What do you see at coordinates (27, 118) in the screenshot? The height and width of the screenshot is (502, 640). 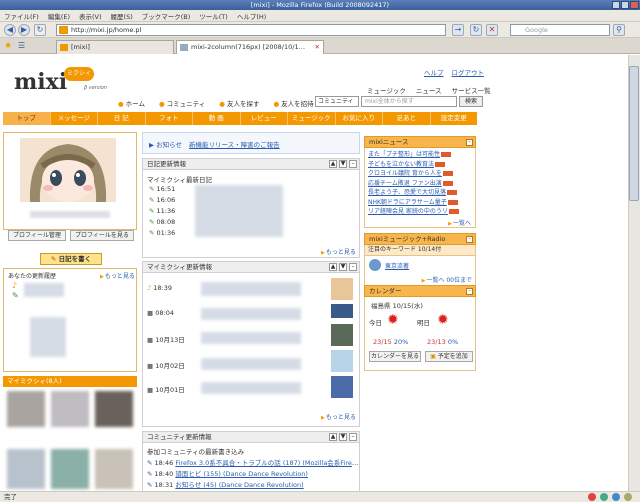 I see `nav-top: トップ` at bounding box center [27, 118].